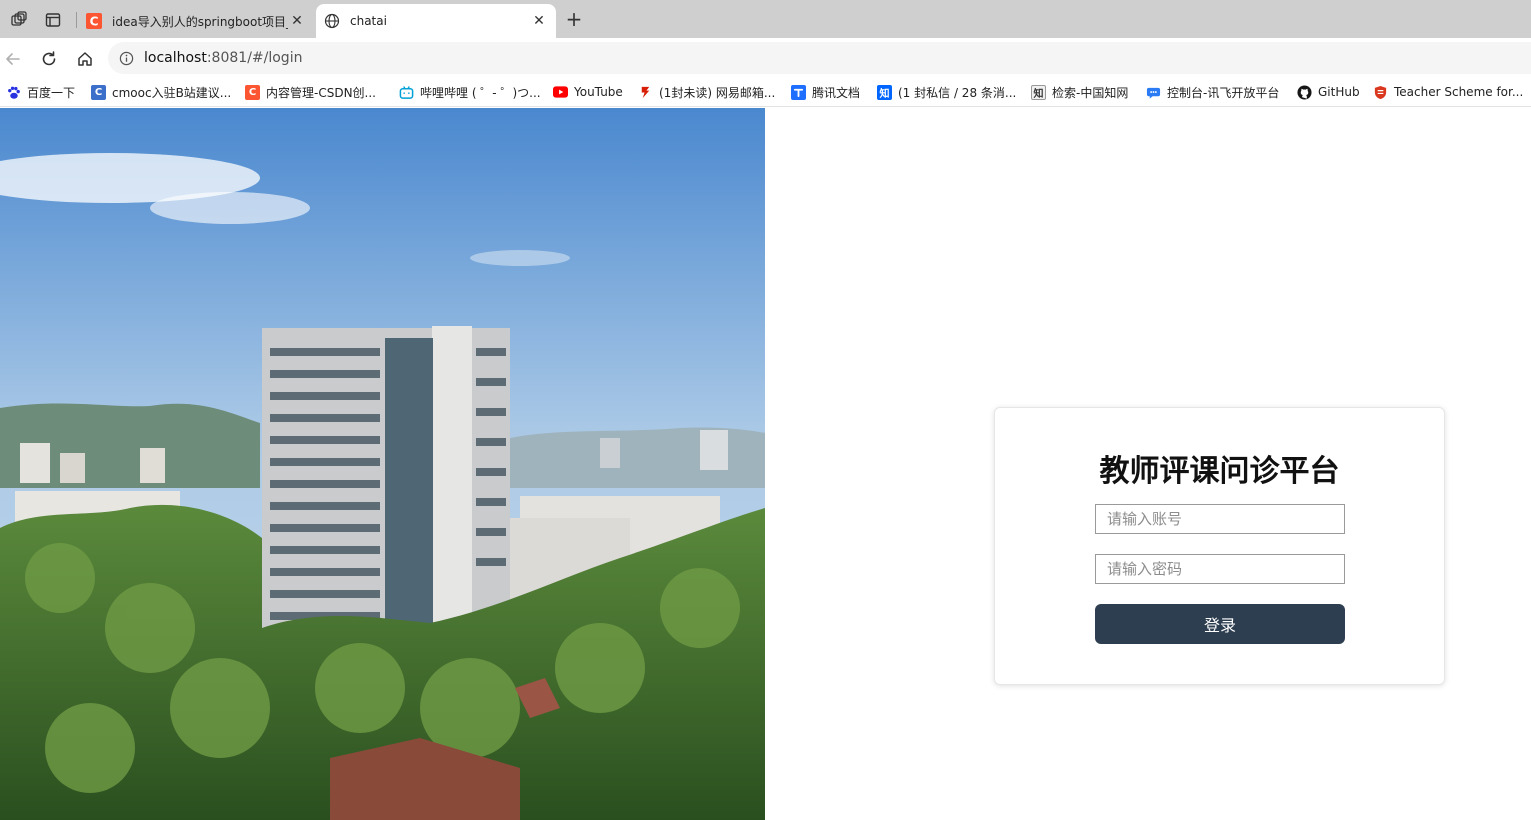 The width and height of the screenshot is (1531, 820). I want to click on page-title: 教师评课问诊平台, so click(1219, 471).